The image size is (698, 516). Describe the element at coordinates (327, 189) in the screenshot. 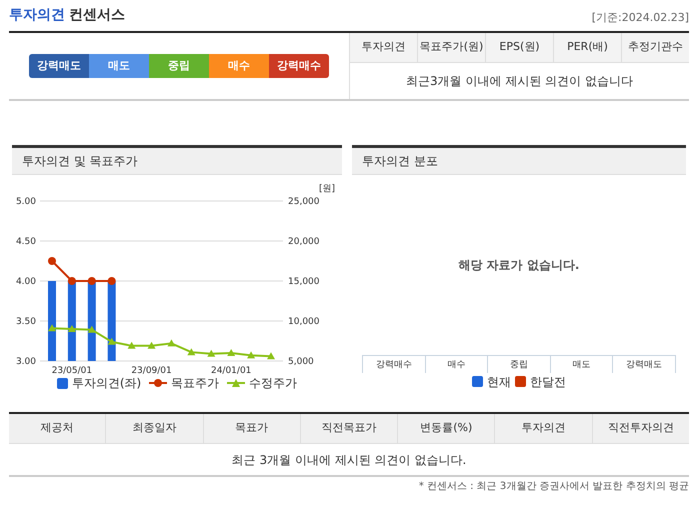

I see `axis-unit: [원]` at that location.